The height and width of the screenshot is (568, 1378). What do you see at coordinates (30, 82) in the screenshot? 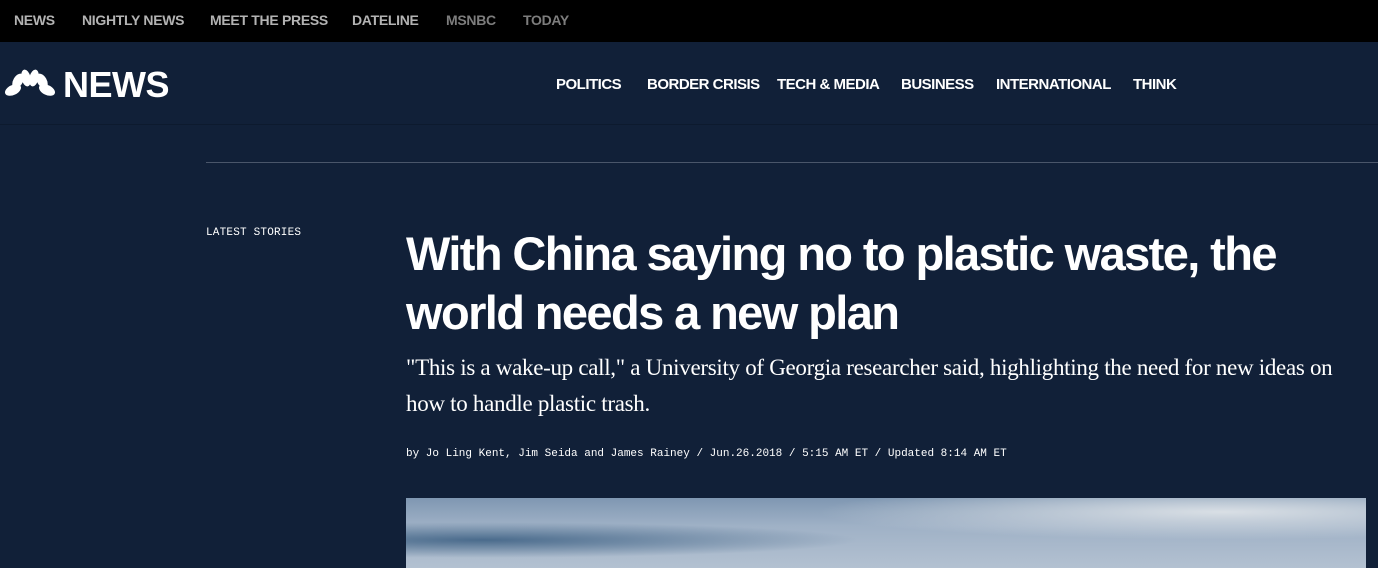
I see `peacock-icon` at bounding box center [30, 82].